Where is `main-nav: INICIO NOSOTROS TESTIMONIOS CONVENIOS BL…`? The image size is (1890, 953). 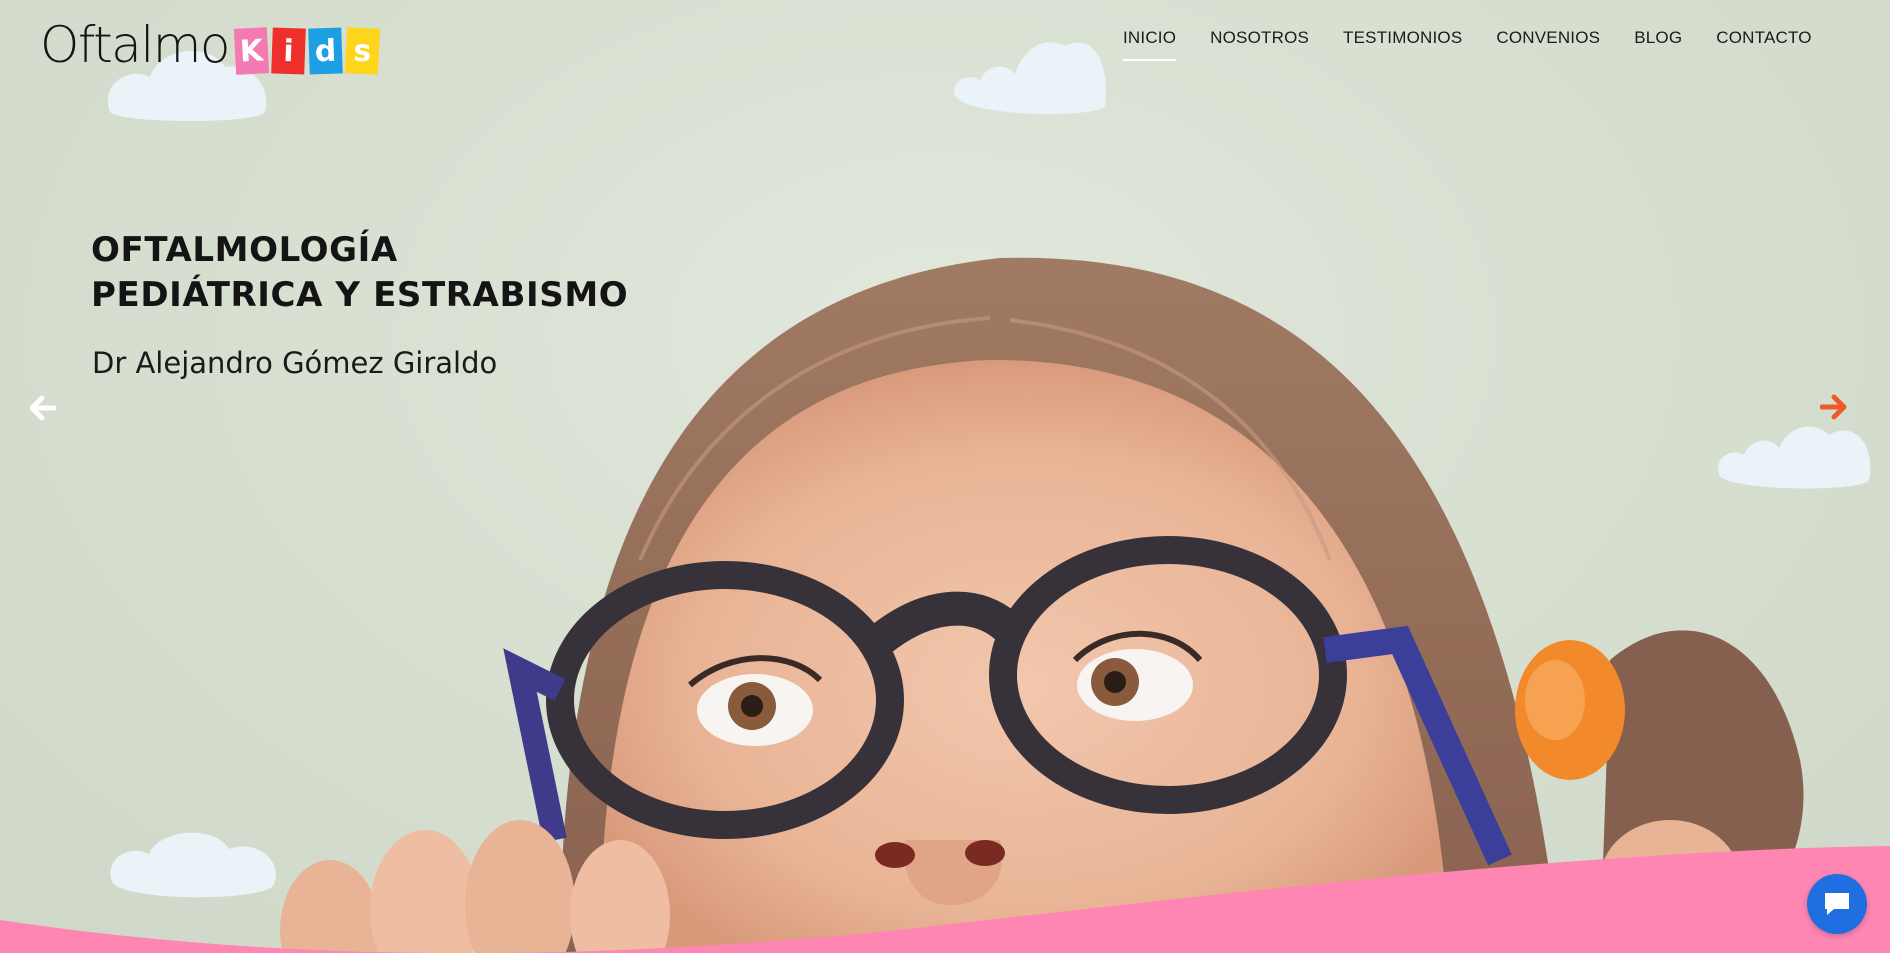 main-nav: INICIO NOSOTROS TESTIMONIOS CONVENIOS BL… is located at coordinates (1484, 44).